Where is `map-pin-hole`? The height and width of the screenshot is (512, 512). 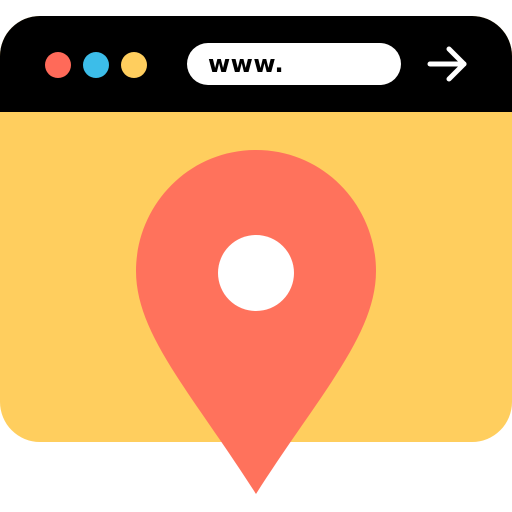 map-pin-hole is located at coordinates (256, 273).